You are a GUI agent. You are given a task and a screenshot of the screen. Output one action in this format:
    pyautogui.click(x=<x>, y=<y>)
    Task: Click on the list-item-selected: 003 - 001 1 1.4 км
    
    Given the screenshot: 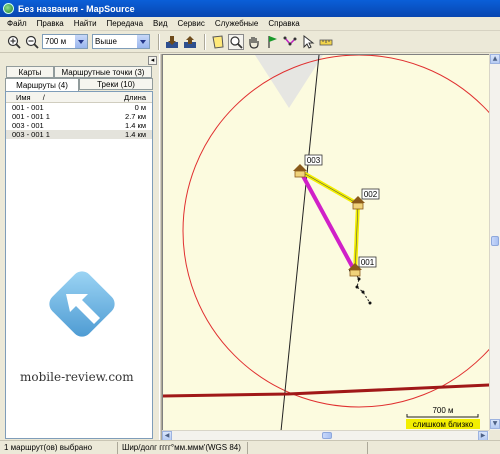 What is the action you would take?
    pyautogui.click(x=79, y=134)
    